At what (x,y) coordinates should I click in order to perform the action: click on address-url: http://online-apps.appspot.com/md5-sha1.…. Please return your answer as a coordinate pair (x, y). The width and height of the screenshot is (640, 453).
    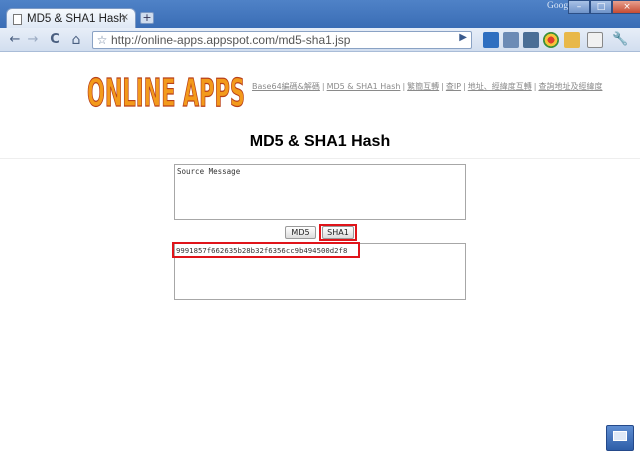
    Looking at the image, I should click on (230, 40).